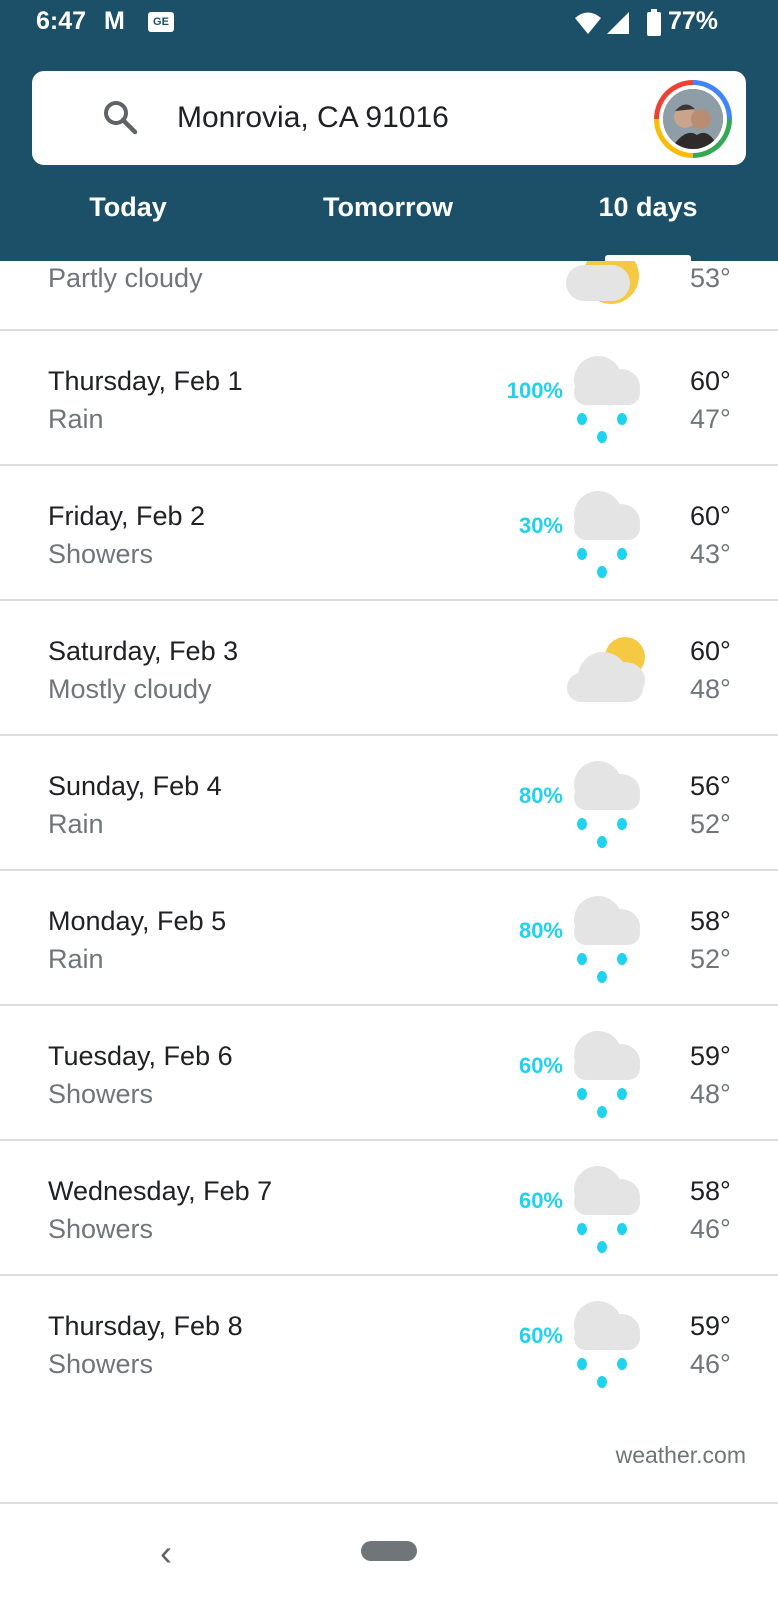 This screenshot has height=1599, width=778. What do you see at coordinates (389, 1503) in the screenshot?
I see `nav-divider` at bounding box center [389, 1503].